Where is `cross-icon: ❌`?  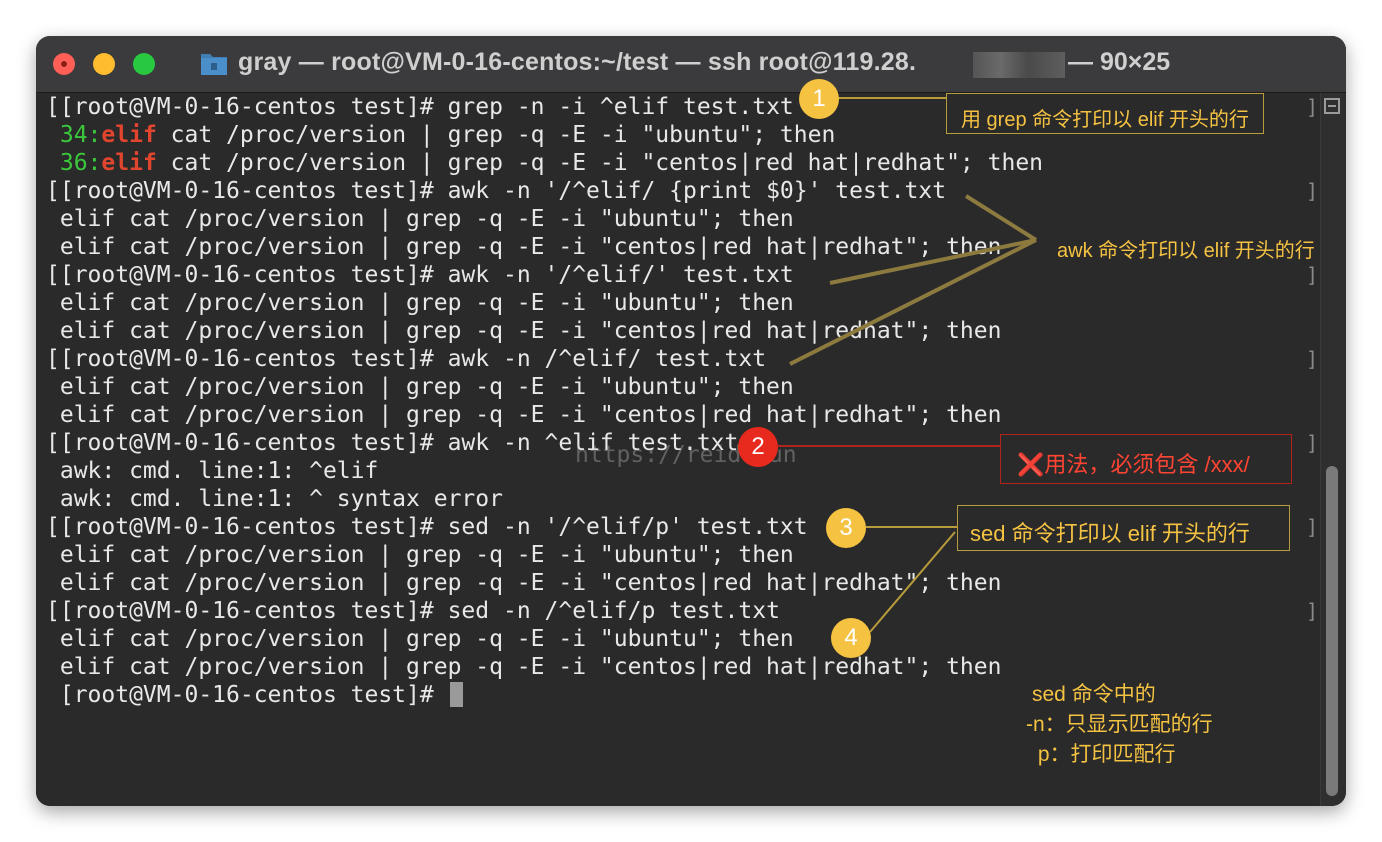
cross-icon: ❌ is located at coordinates (1031, 464).